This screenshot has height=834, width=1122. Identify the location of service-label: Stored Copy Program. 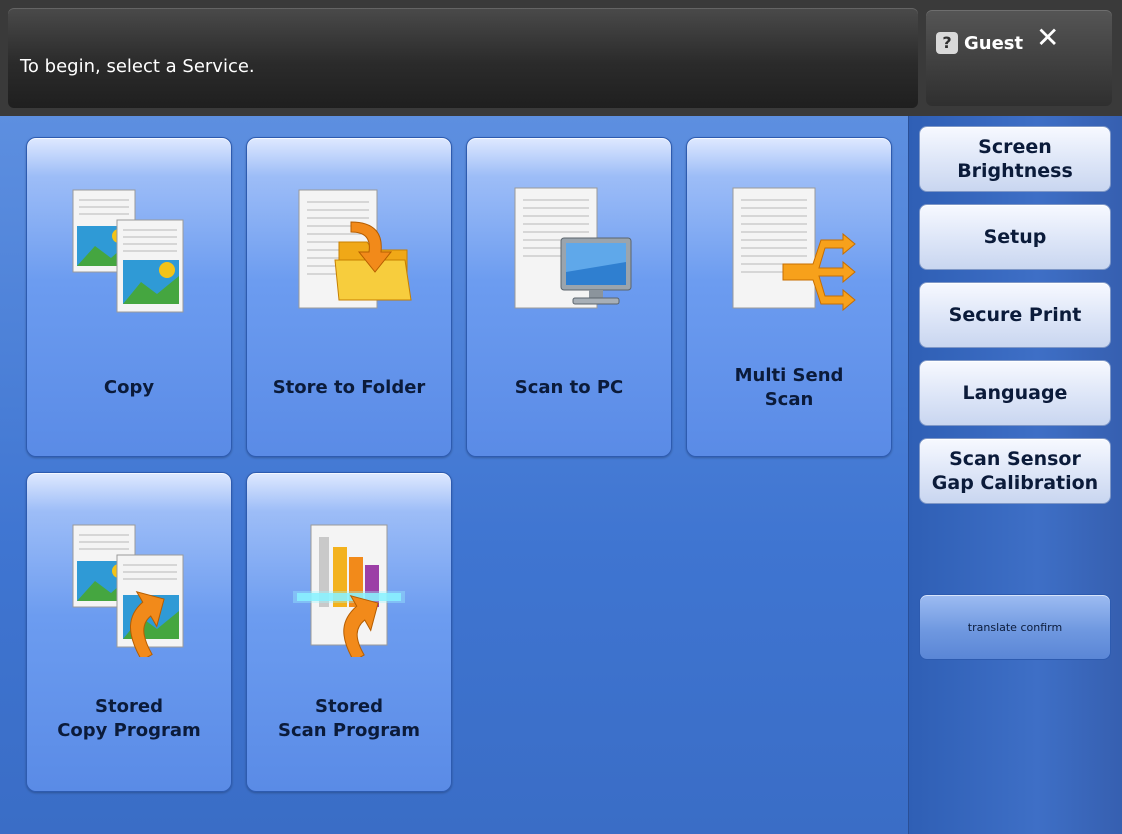
(129, 718).